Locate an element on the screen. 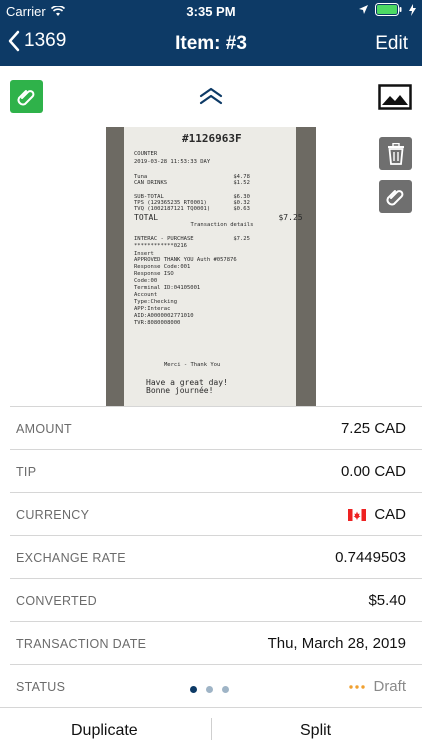  navigation-bar: 1369 Item: #3 Edit is located at coordinates (211, 44).